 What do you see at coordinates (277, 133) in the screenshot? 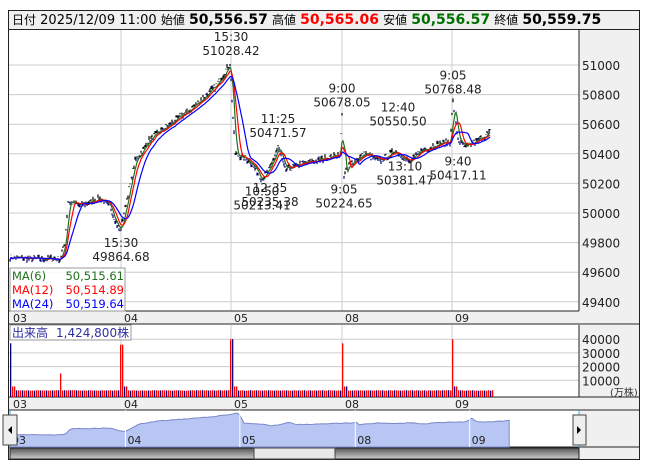
I see `annotation-price: 50471.57` at bounding box center [277, 133].